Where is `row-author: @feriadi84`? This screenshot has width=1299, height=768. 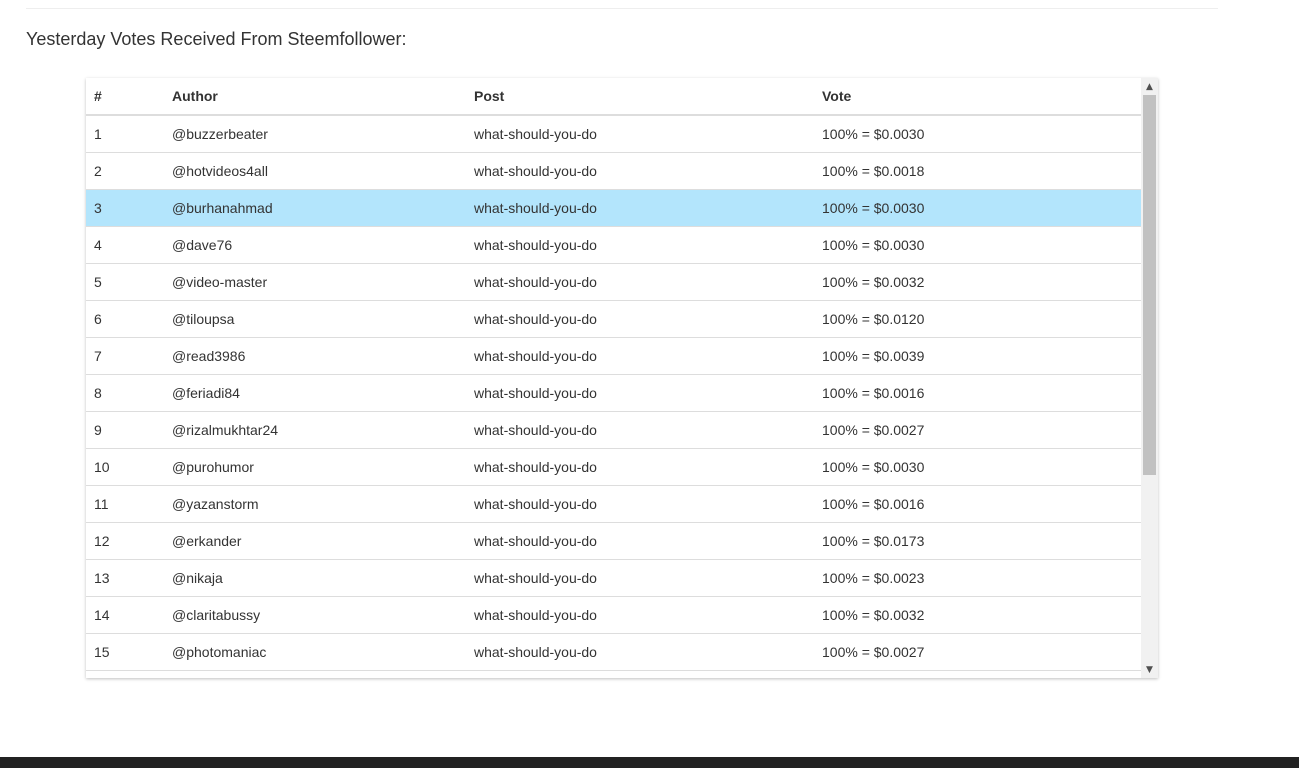 row-author: @feriadi84 is located at coordinates (315, 393).